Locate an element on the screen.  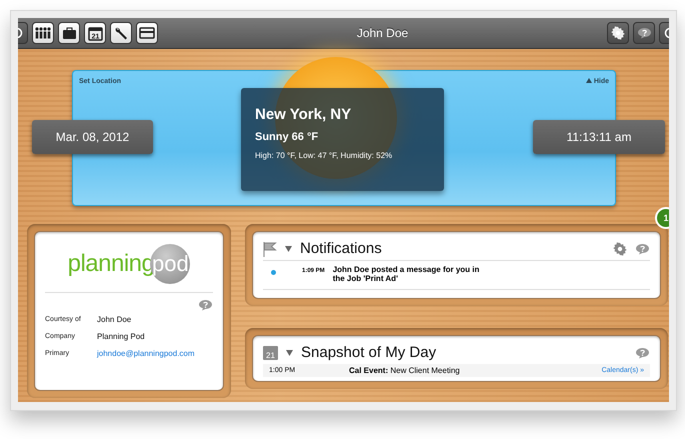
calendar-icon: 21 is located at coordinates (270, 352).